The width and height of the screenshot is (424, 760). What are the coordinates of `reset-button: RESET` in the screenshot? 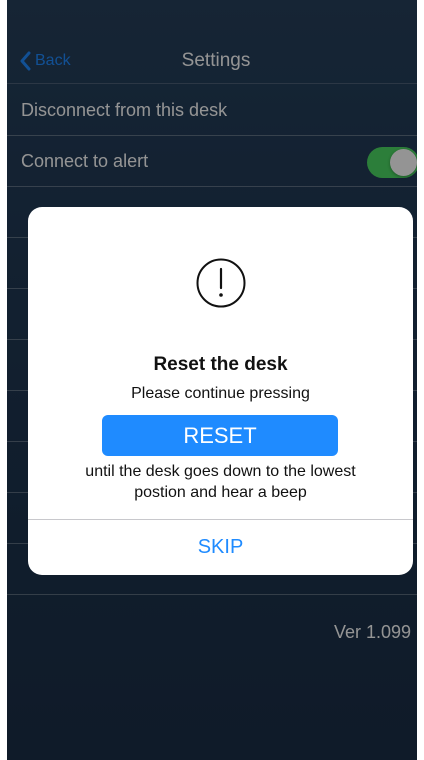 It's located at (220, 435).